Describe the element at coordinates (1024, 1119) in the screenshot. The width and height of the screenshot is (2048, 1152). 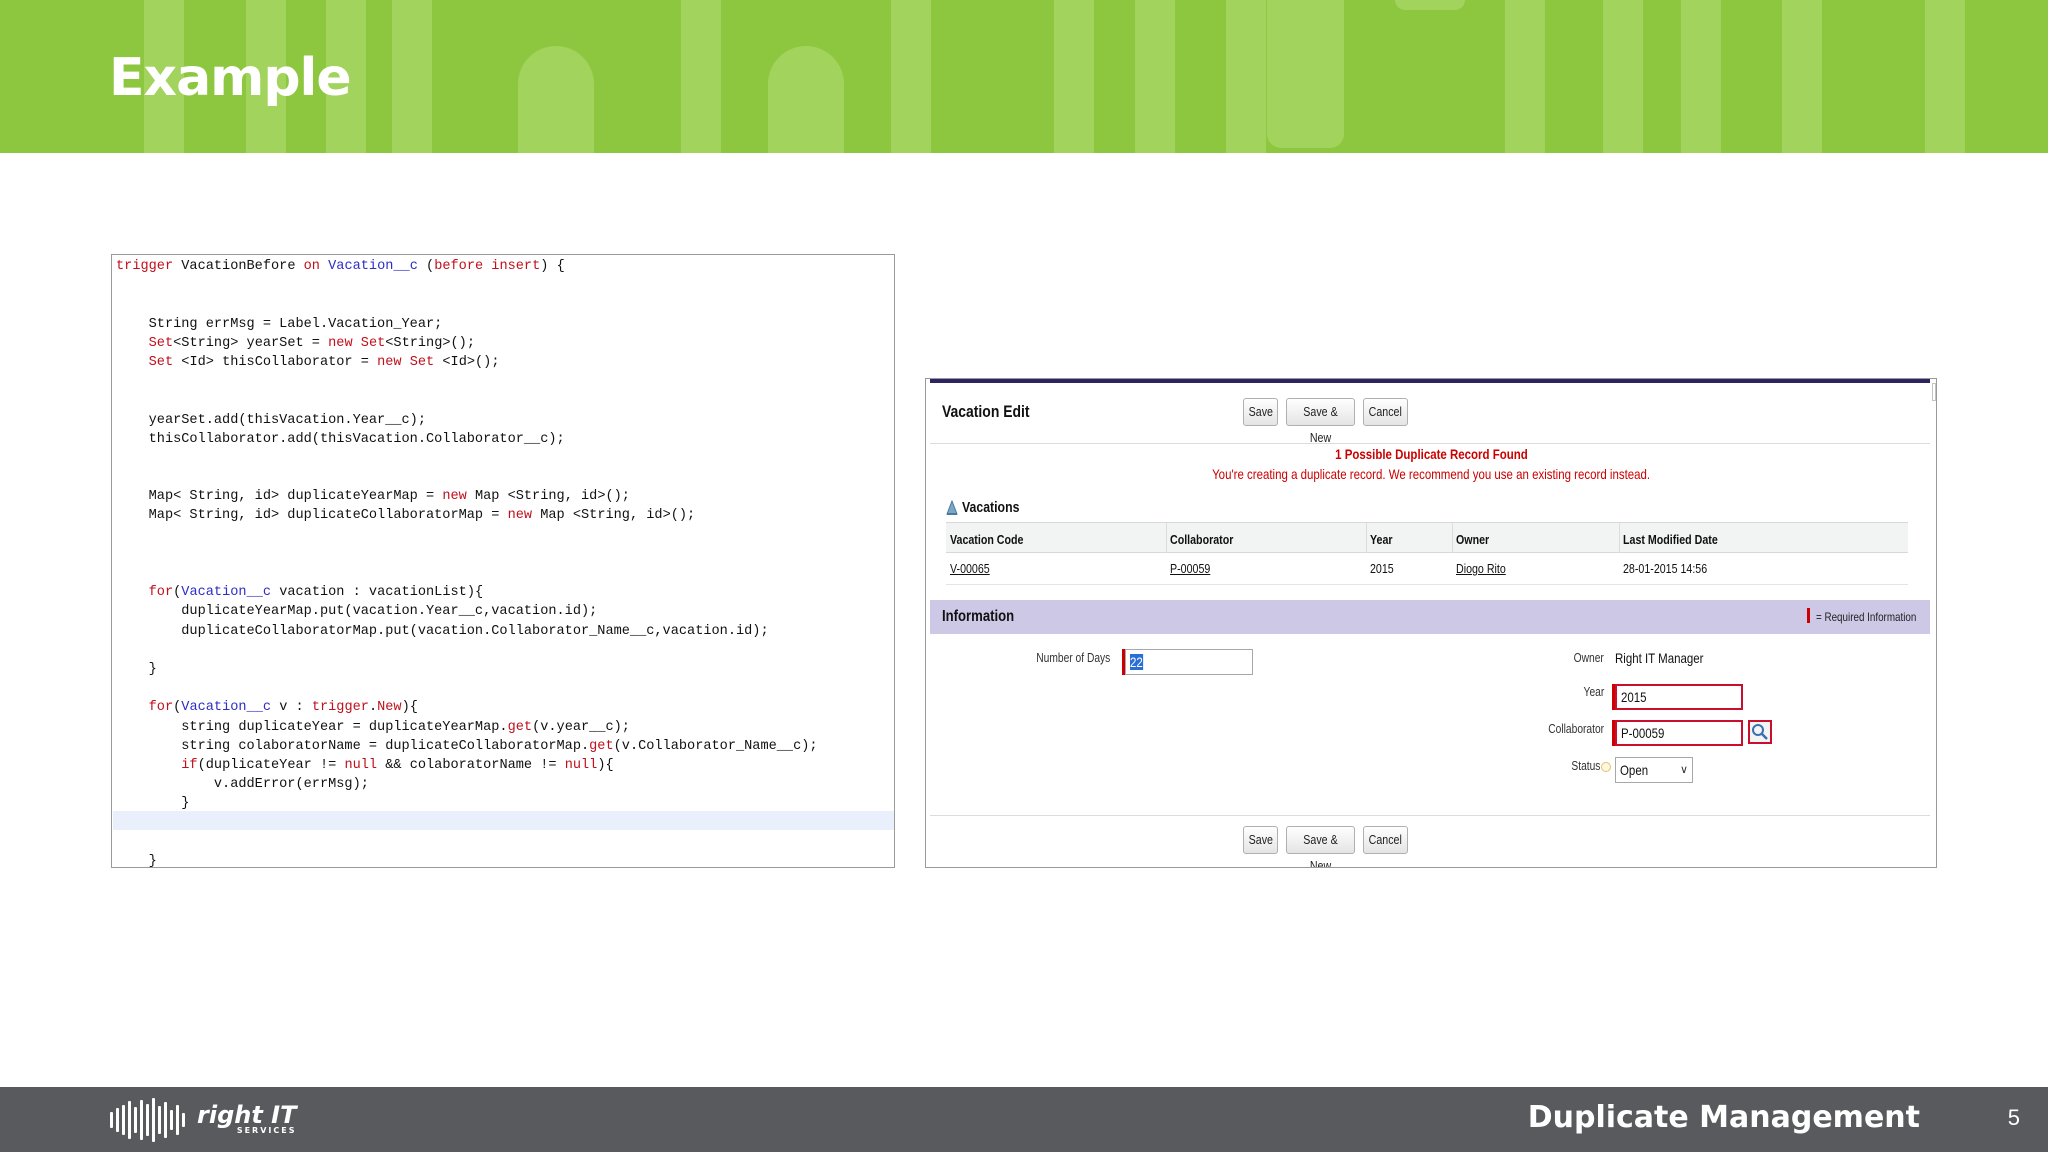
I see `slide-footer: right IT SERVICES Duplicate Management 5` at that location.